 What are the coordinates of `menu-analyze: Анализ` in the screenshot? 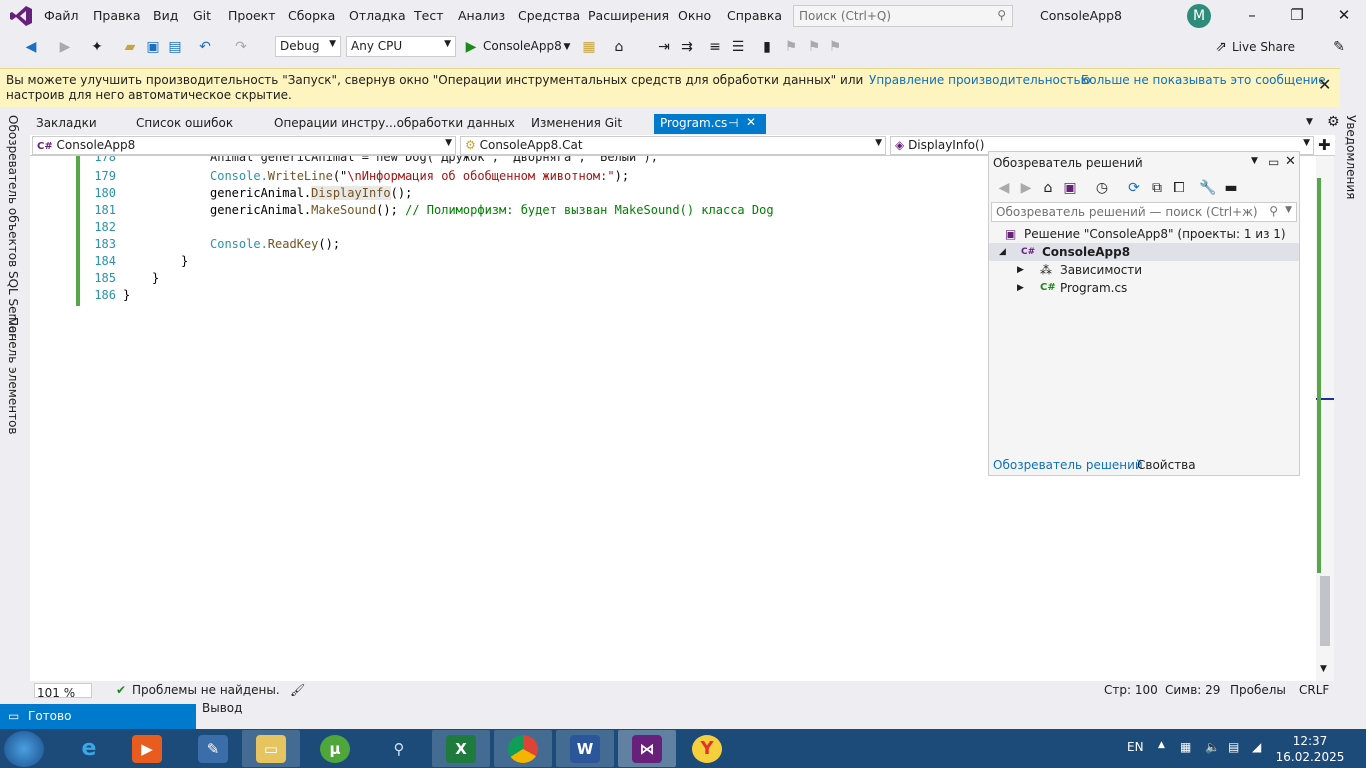 It's located at (481, 15).